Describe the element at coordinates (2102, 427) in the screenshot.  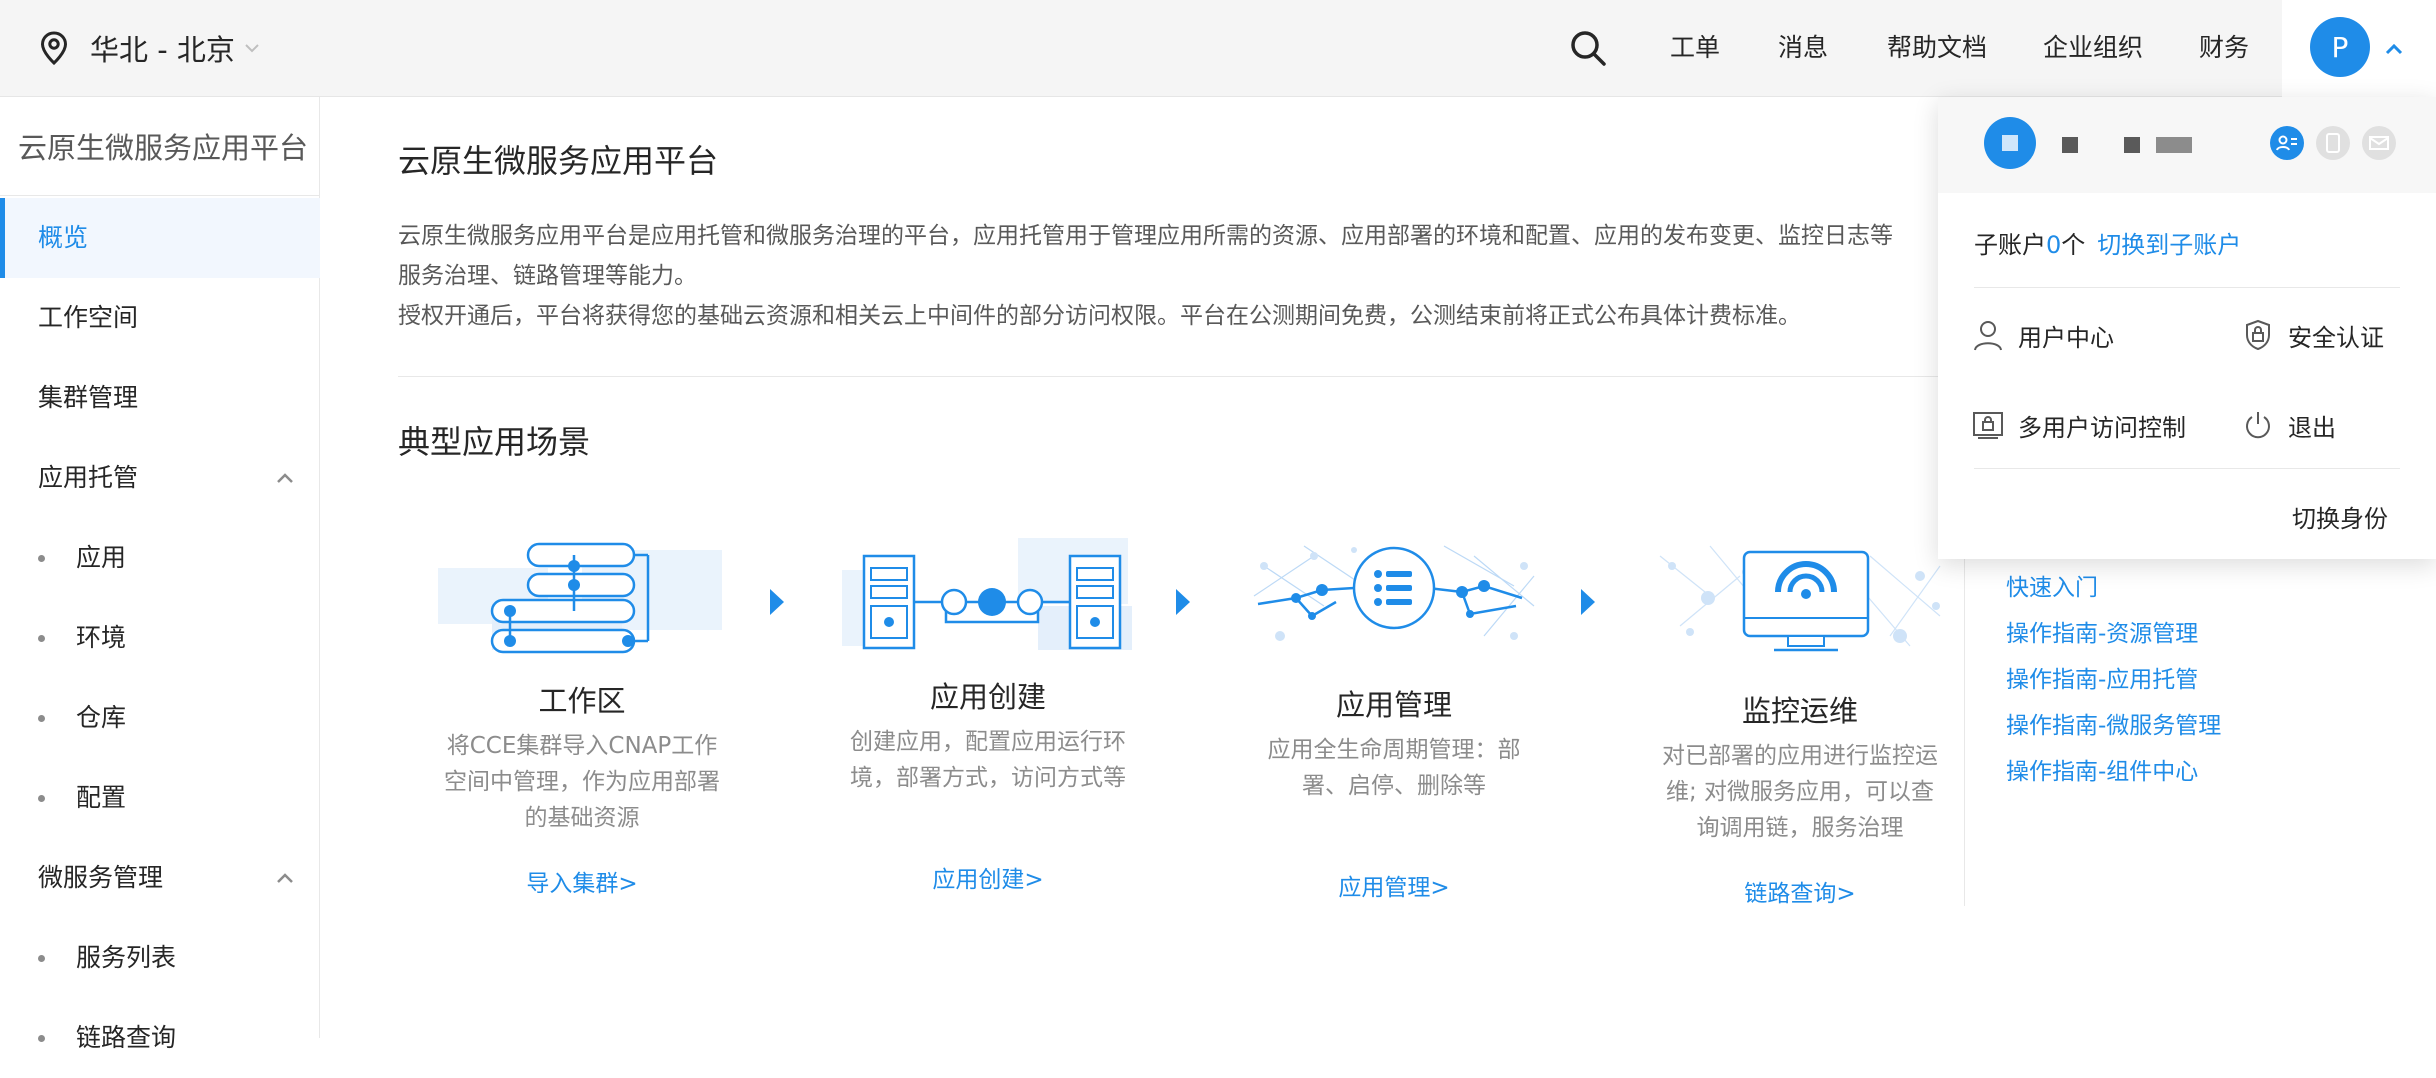
I see `menu-label: 多用户访问控制` at that location.